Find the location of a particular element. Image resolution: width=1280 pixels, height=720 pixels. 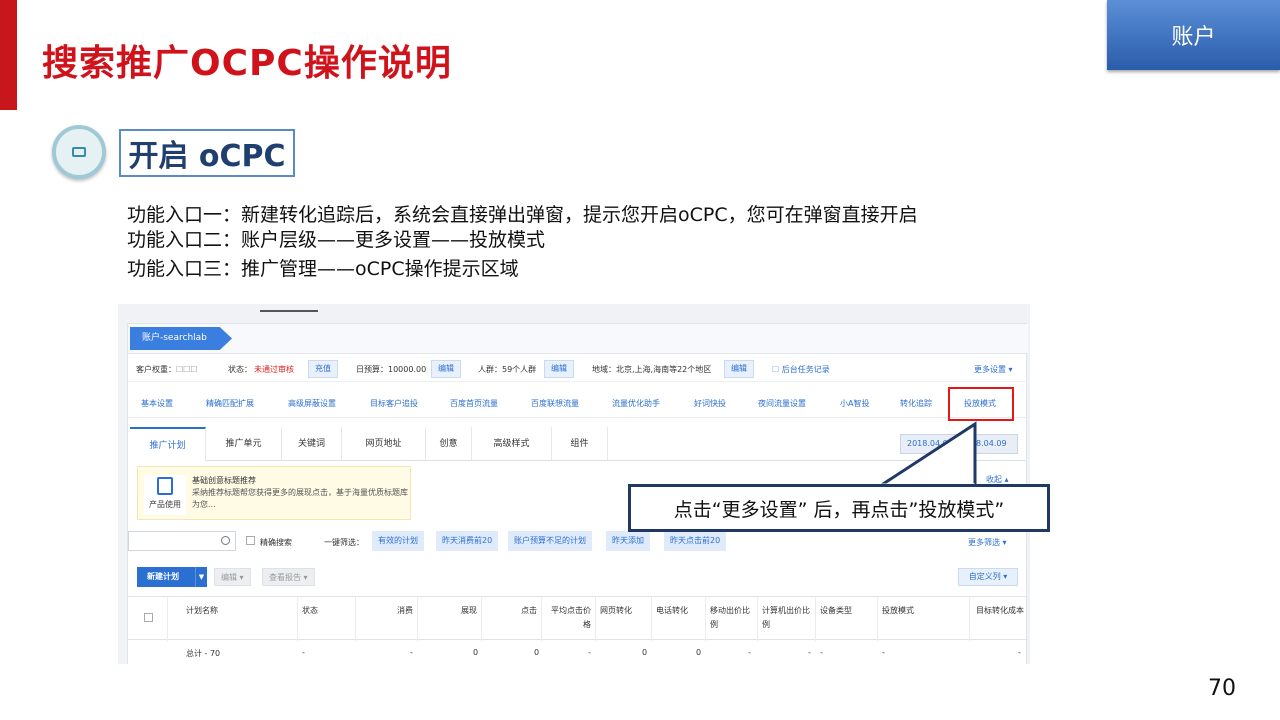

account-tab: 账户 is located at coordinates (1193, 35).